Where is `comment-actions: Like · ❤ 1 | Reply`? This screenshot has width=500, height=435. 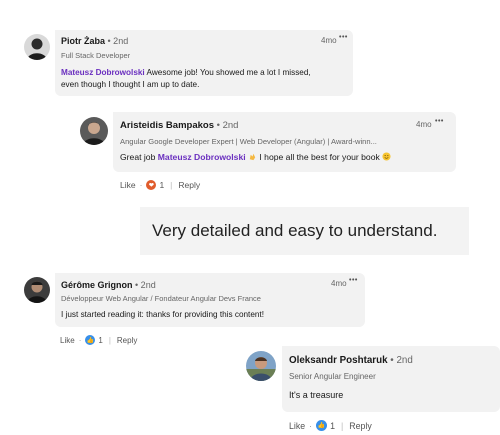
comment-actions: Like · ❤ 1 | Reply is located at coordinates (160, 185).